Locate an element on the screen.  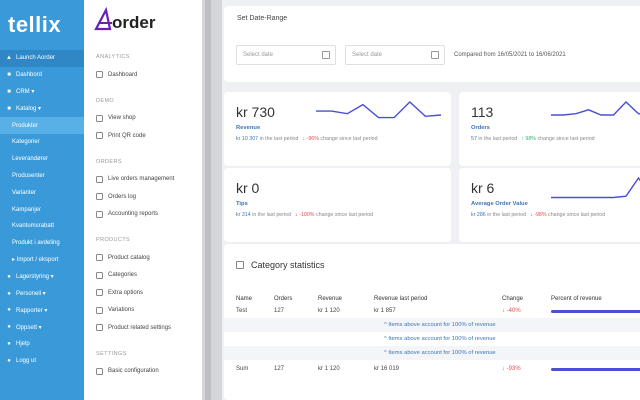
aov-value: kr 6 is located at coordinates (483, 188).